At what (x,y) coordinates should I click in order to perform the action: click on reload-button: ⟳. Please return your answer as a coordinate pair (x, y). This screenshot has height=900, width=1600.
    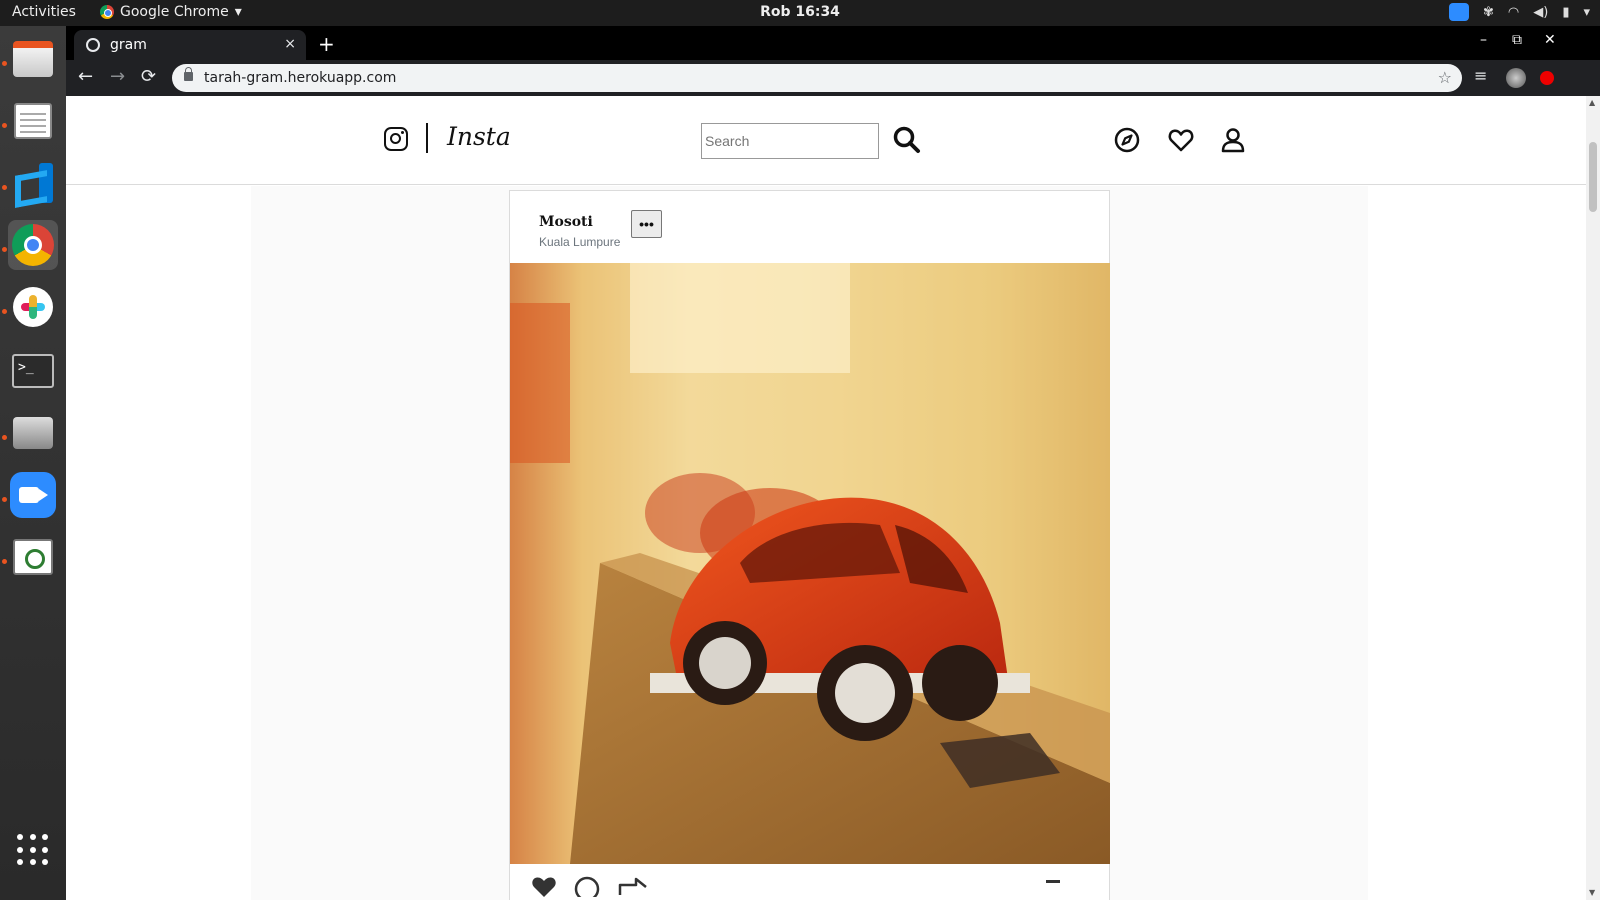
    Looking at the image, I should click on (148, 76).